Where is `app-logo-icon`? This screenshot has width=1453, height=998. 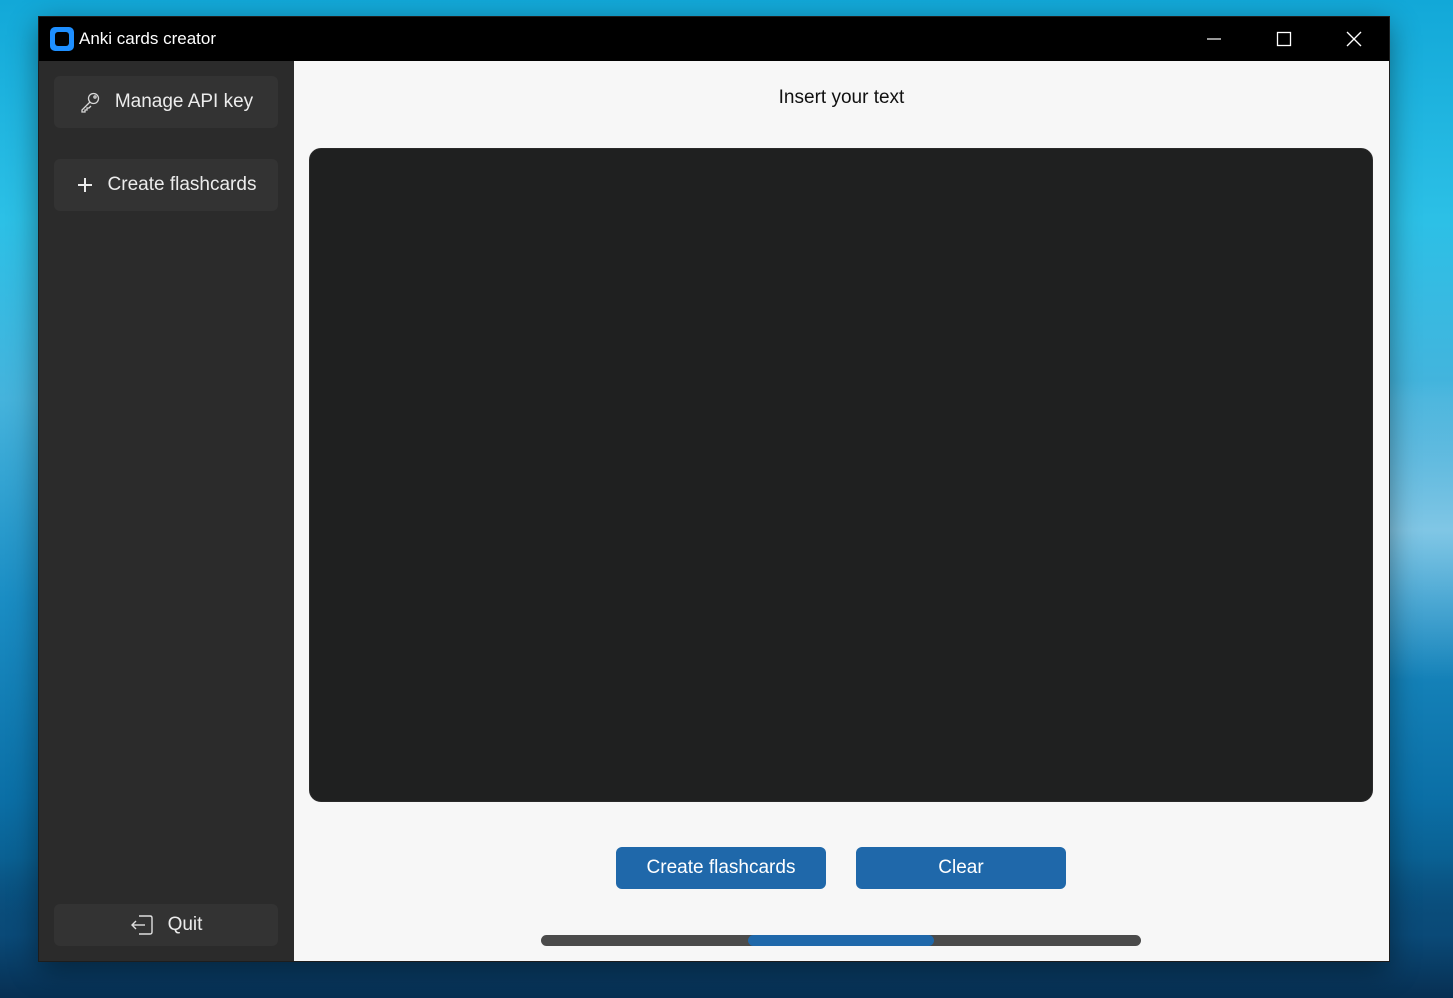 app-logo-icon is located at coordinates (62, 39).